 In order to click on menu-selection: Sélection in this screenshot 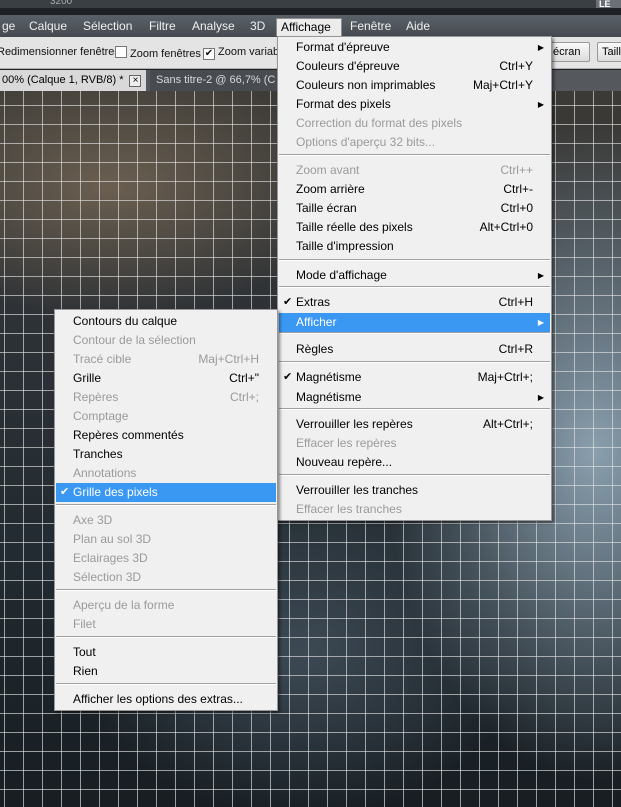, I will do `click(107, 27)`.